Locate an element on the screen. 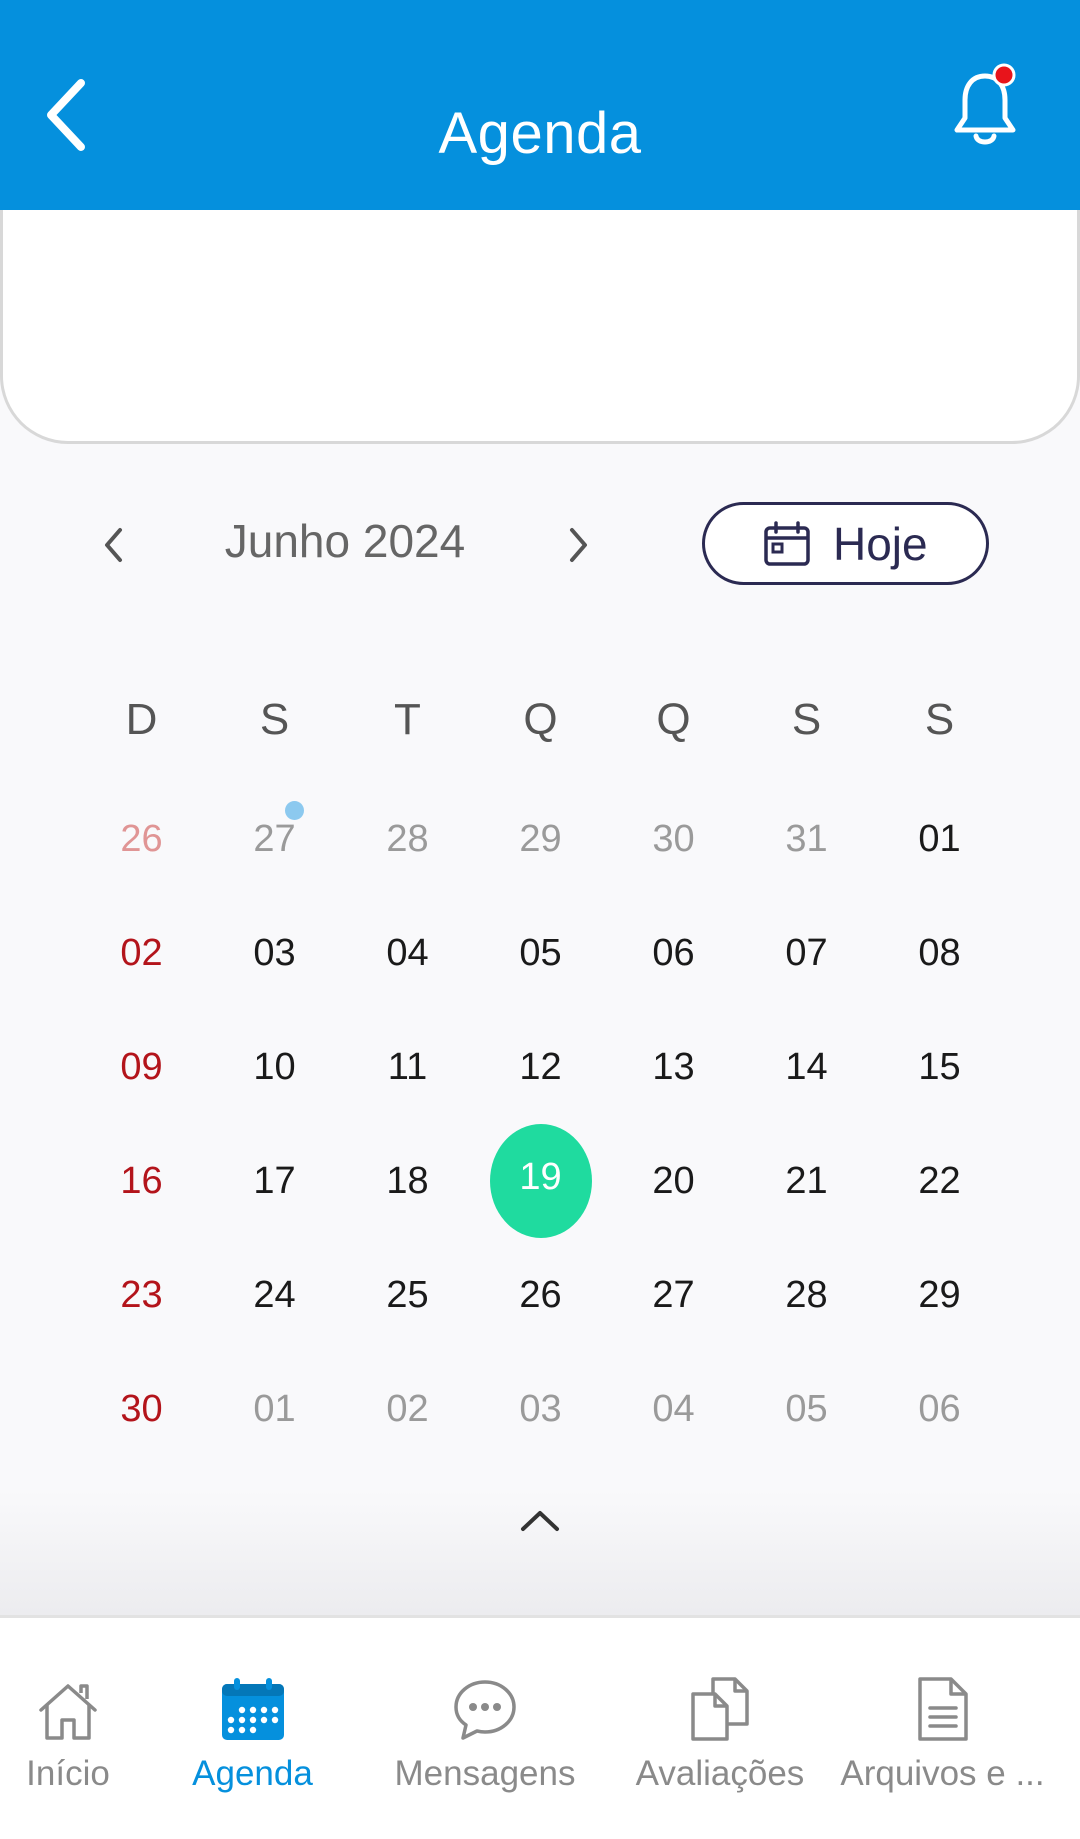  previous-month-button is located at coordinates (115, 545).